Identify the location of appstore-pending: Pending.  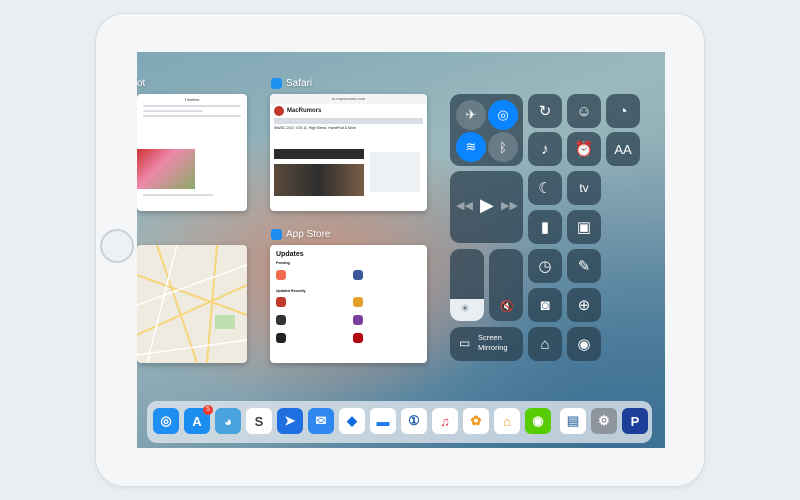
(283, 263).